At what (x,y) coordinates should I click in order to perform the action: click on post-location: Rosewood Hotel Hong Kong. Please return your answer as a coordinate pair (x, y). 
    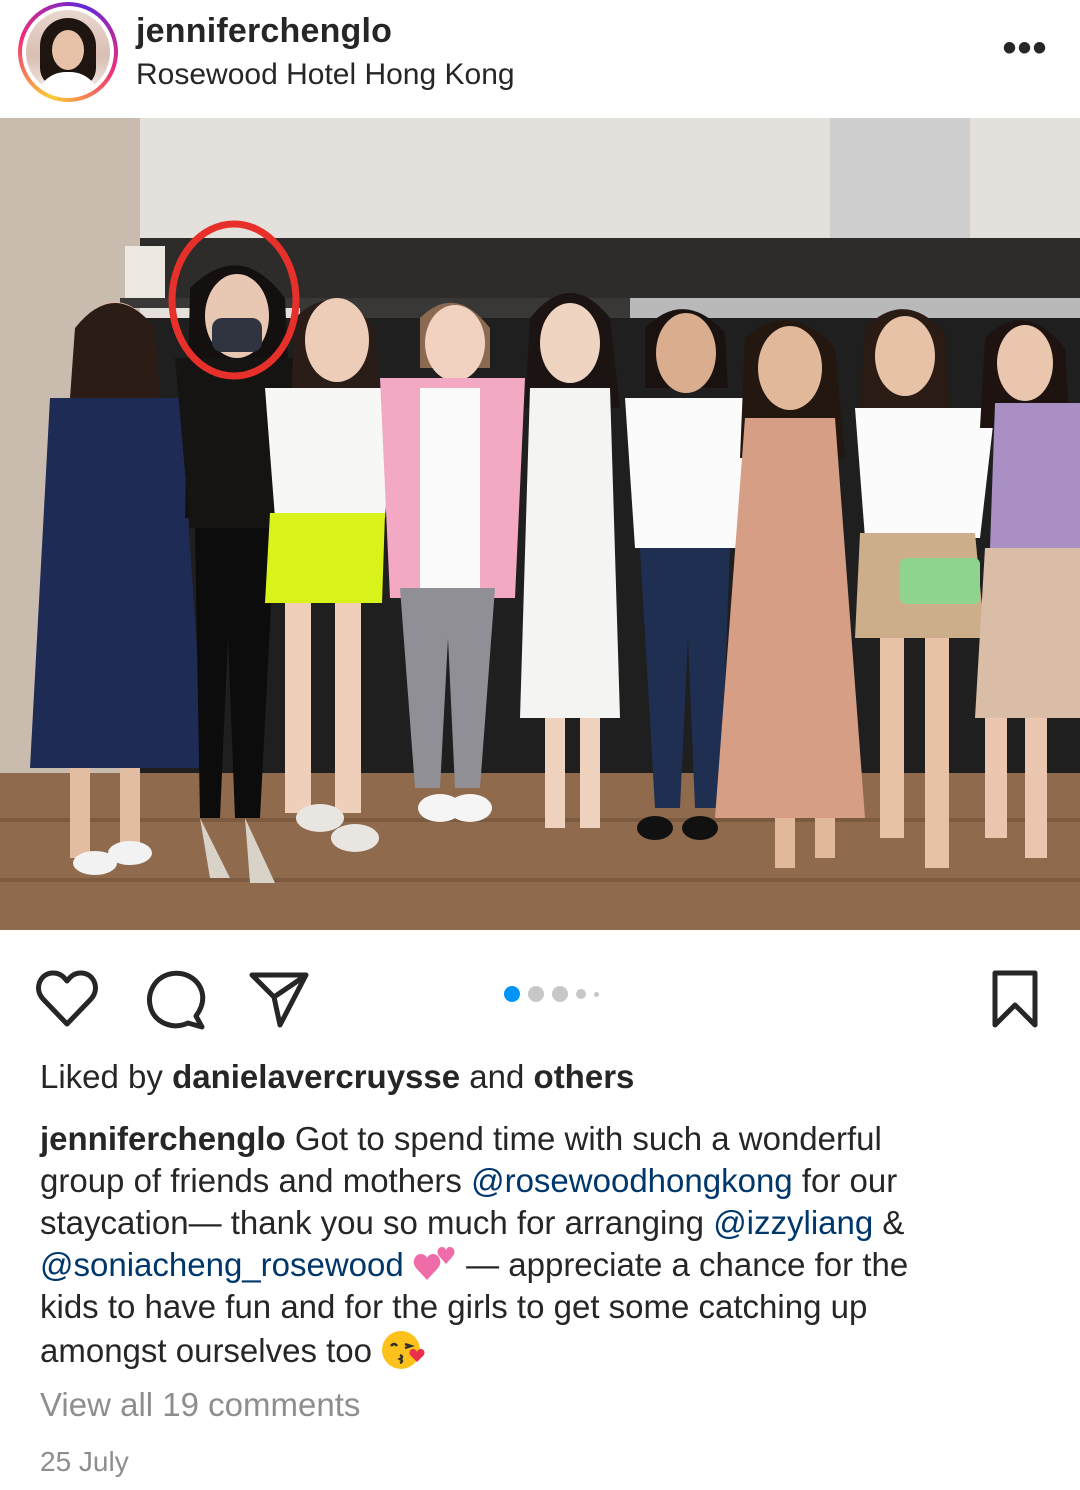
    Looking at the image, I should click on (325, 75).